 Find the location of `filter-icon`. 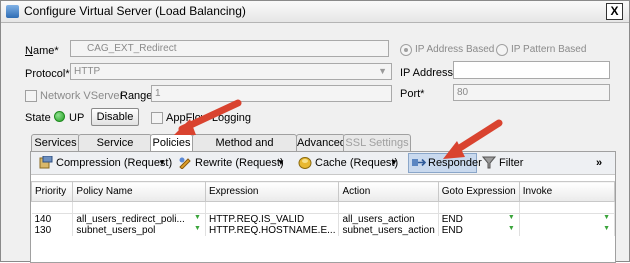

filter-icon is located at coordinates (489, 162).